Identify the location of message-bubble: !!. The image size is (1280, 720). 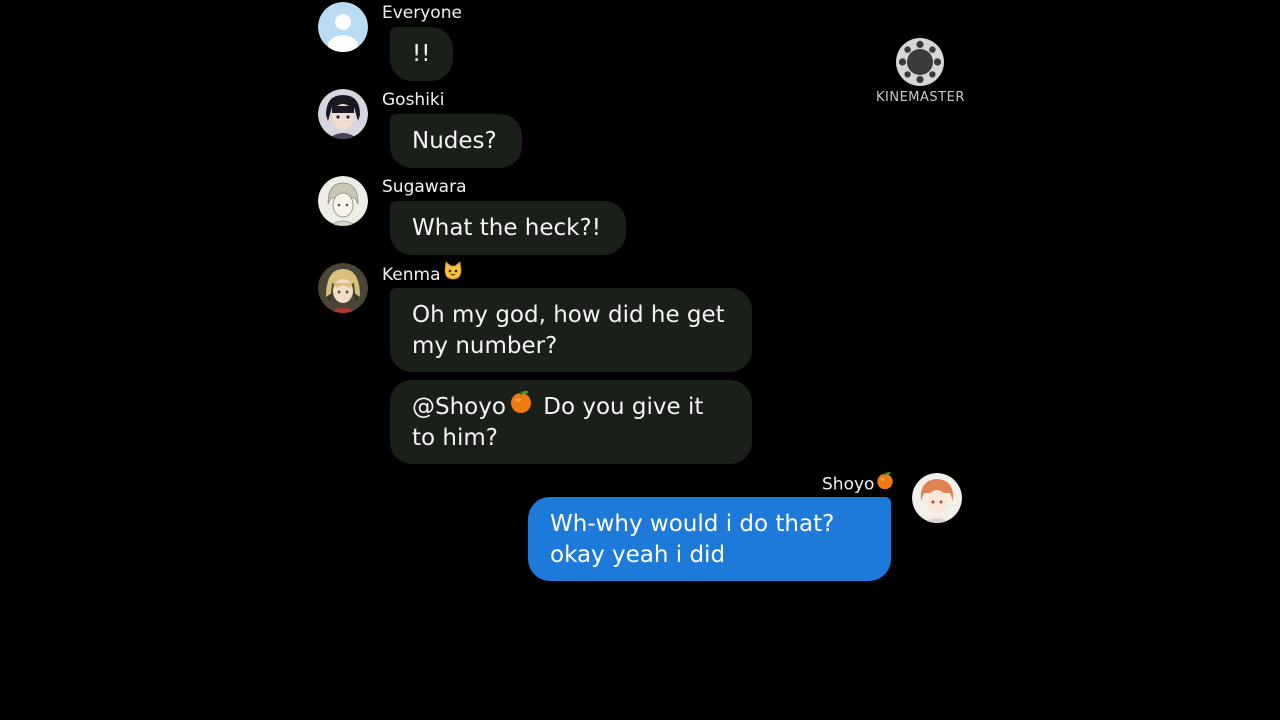
(421, 54).